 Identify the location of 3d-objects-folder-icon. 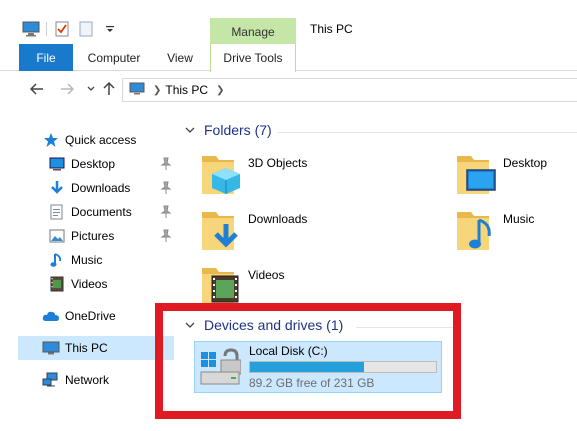
(221, 175).